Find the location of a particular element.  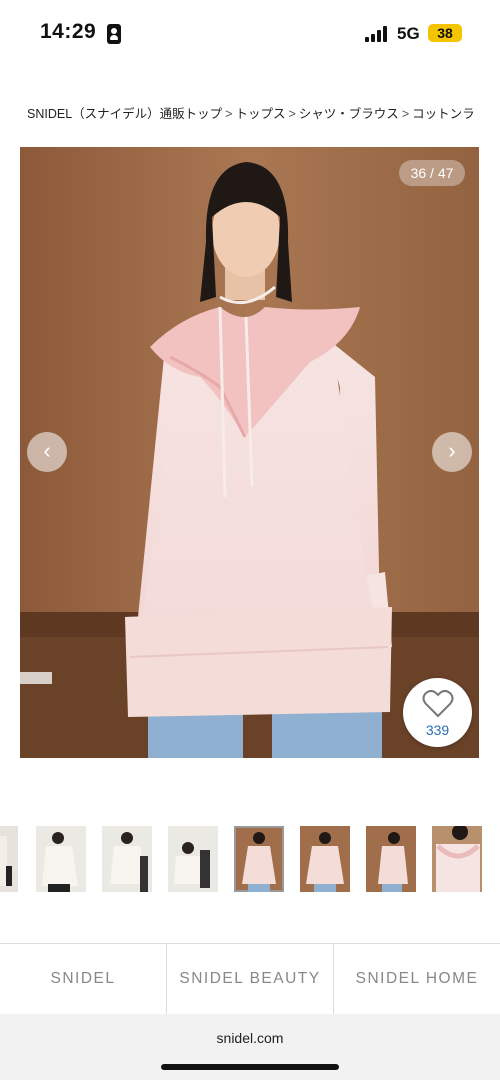

cellular-signal-icon is located at coordinates (378, 34).